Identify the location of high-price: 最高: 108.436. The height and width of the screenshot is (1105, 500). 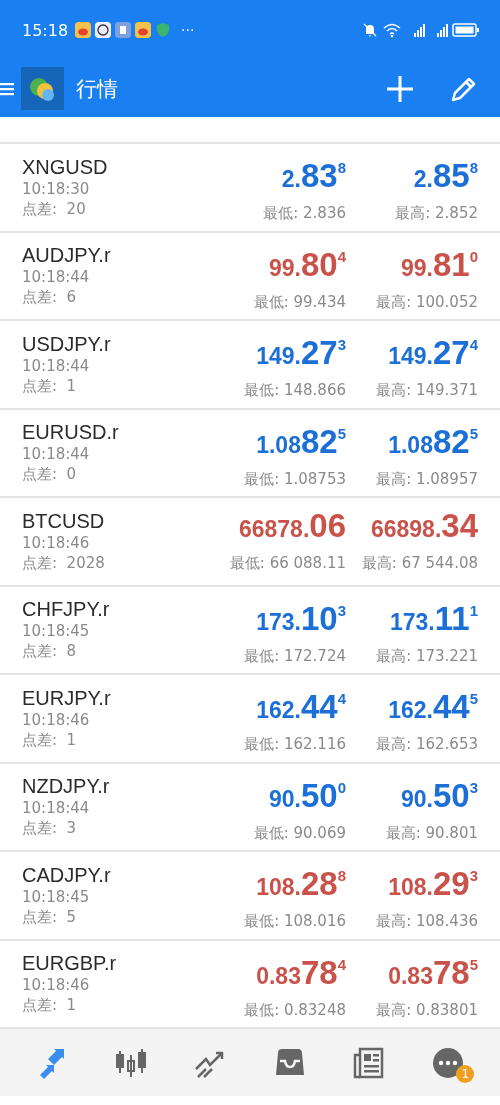
(427, 922).